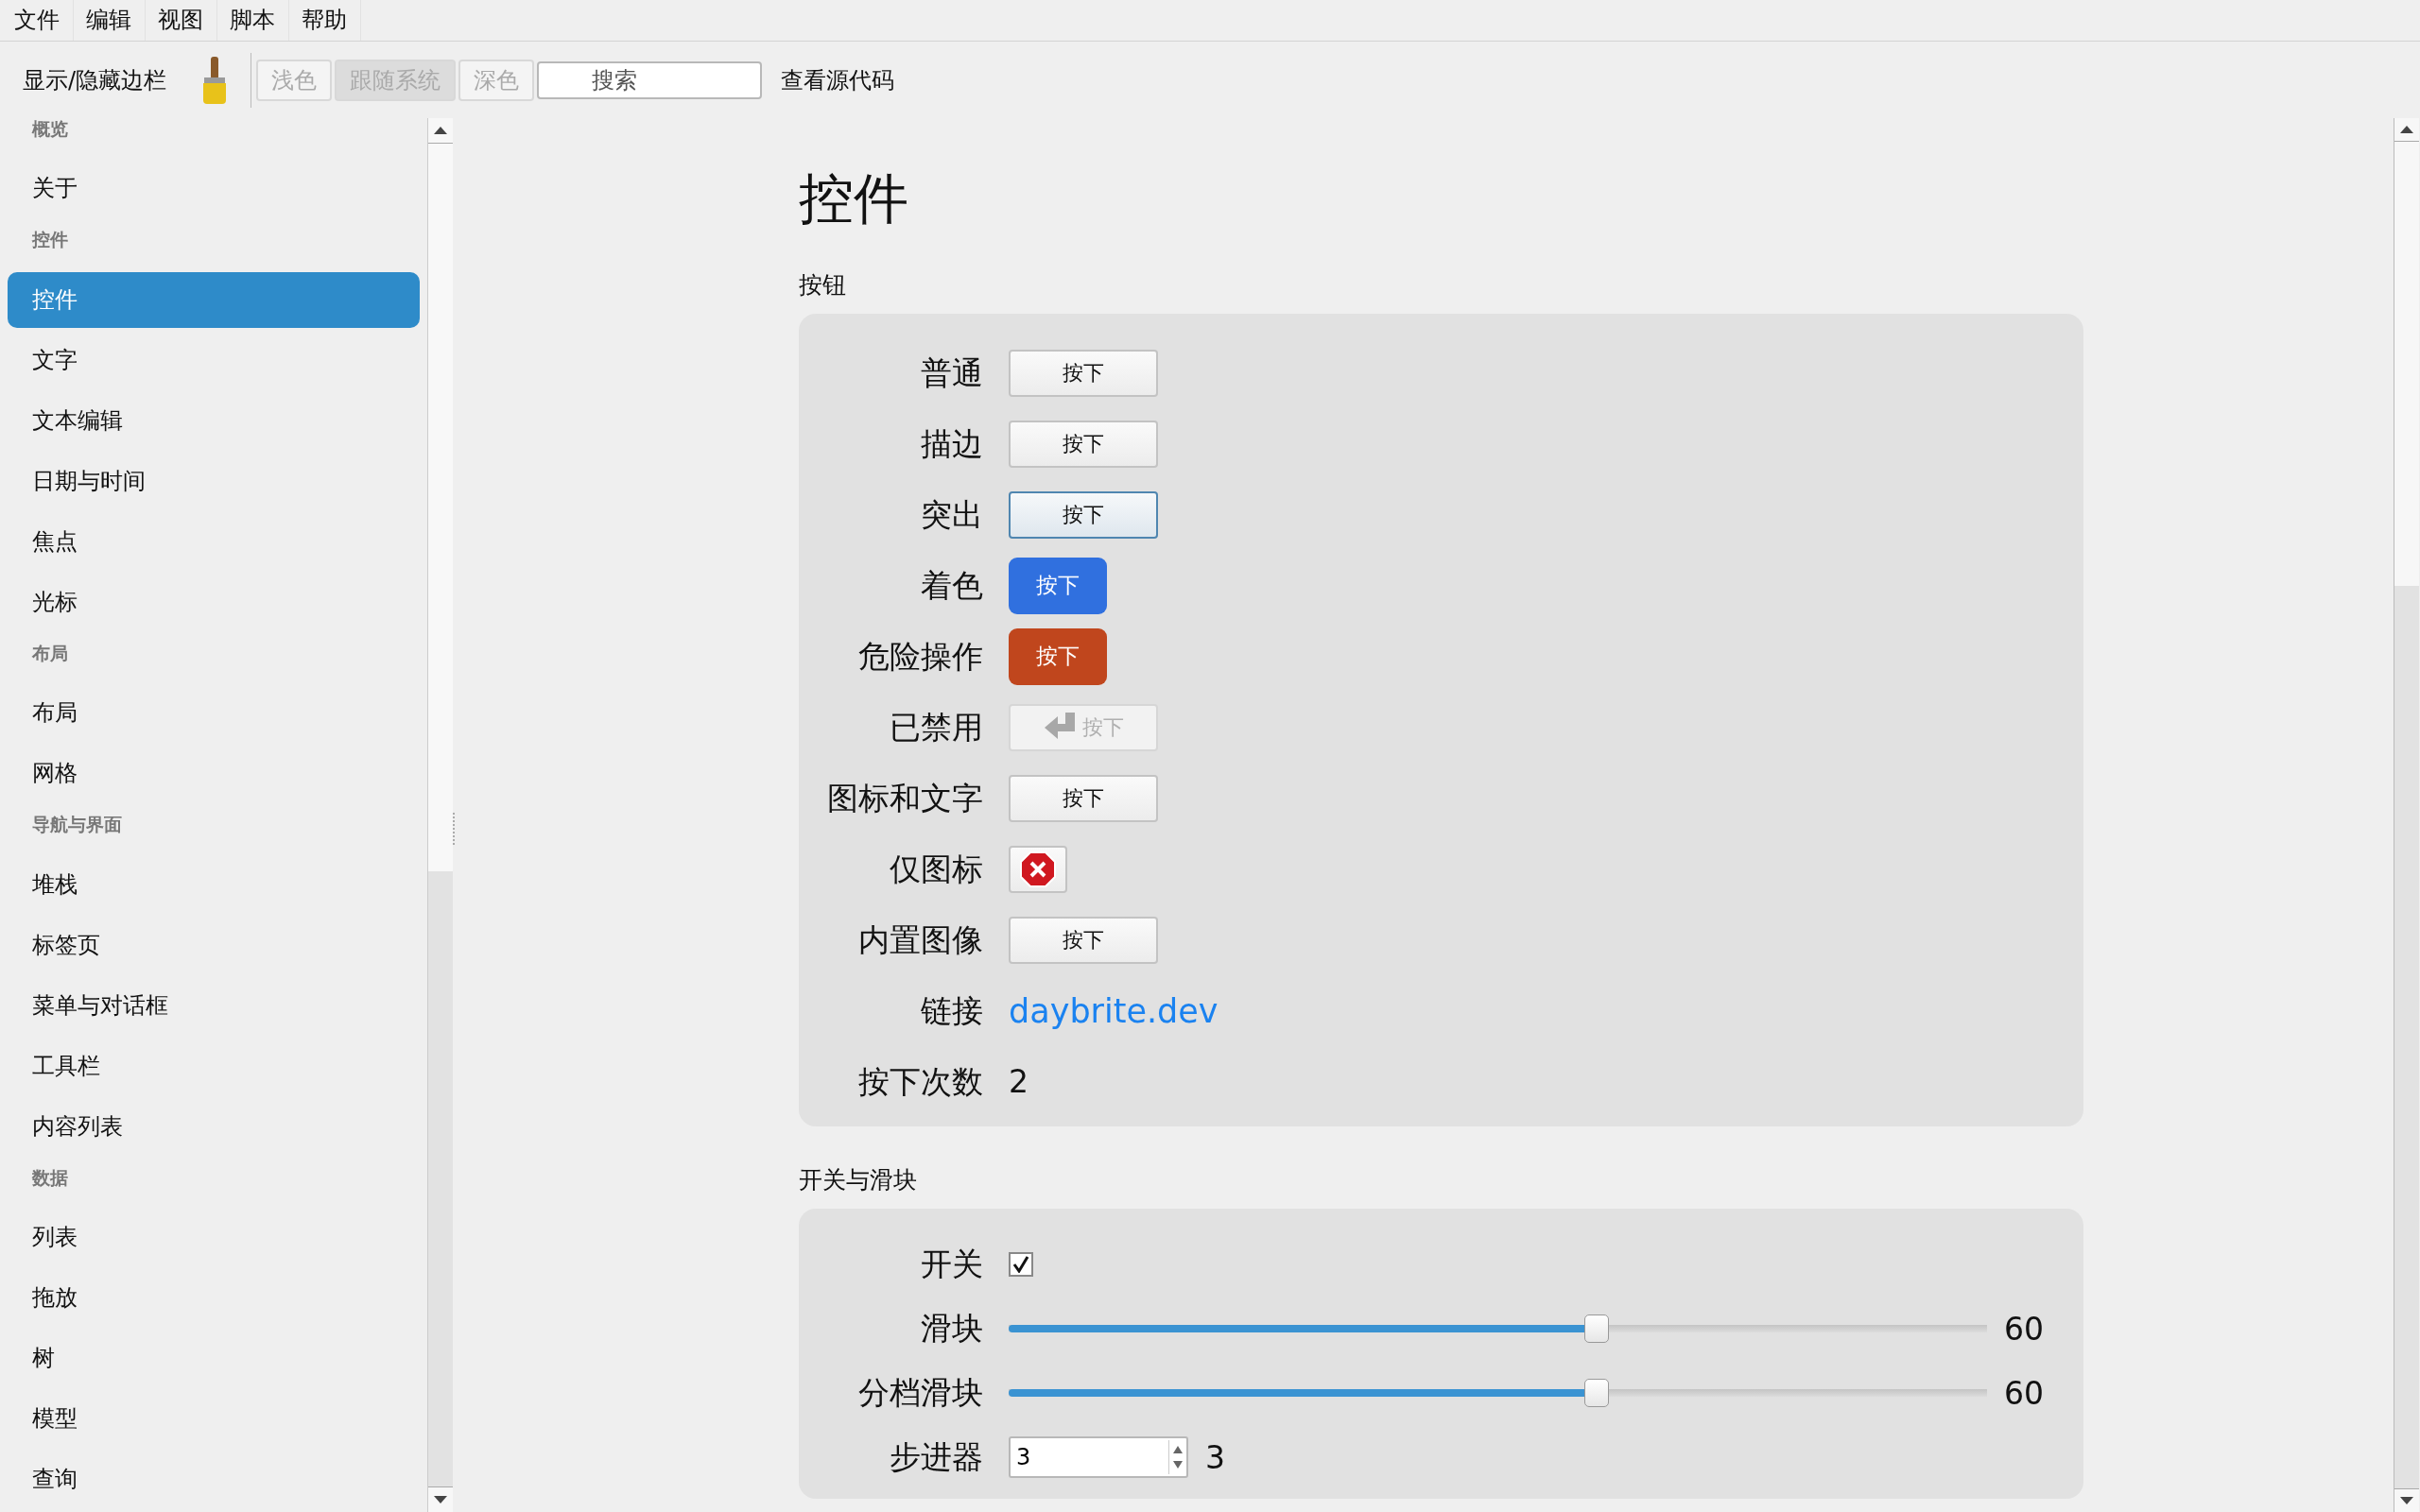 The image size is (2420, 1512). I want to click on checkbox, so click(1021, 1264).